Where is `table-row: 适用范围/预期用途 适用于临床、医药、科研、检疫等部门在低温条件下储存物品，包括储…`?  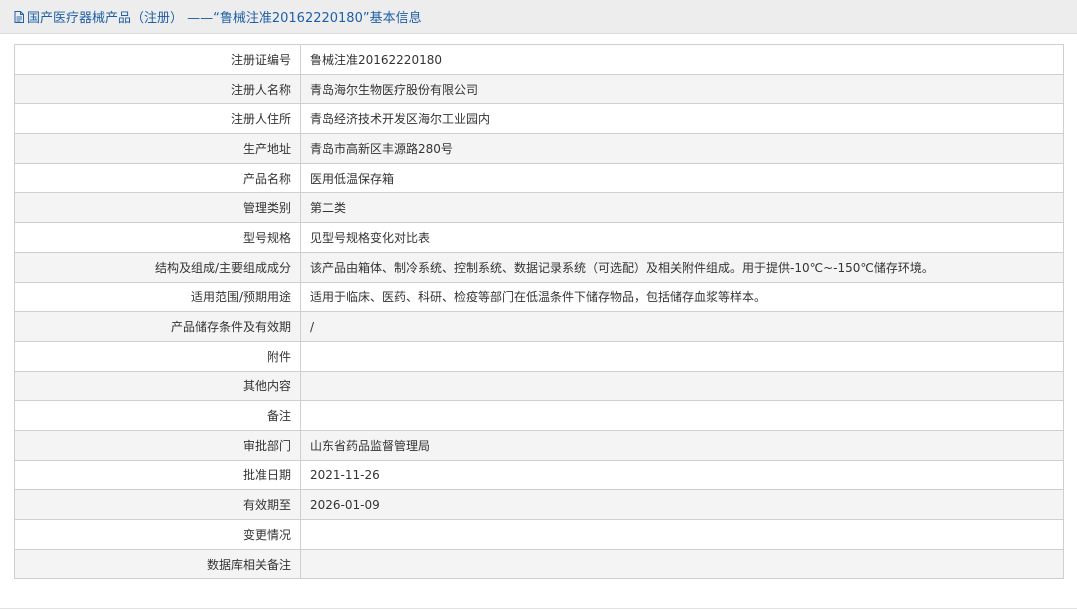
table-row: 适用范围/预期用途 适用于临床、医药、科研、检疫等部门在低温条件下储存物品，包括储… is located at coordinates (539, 297).